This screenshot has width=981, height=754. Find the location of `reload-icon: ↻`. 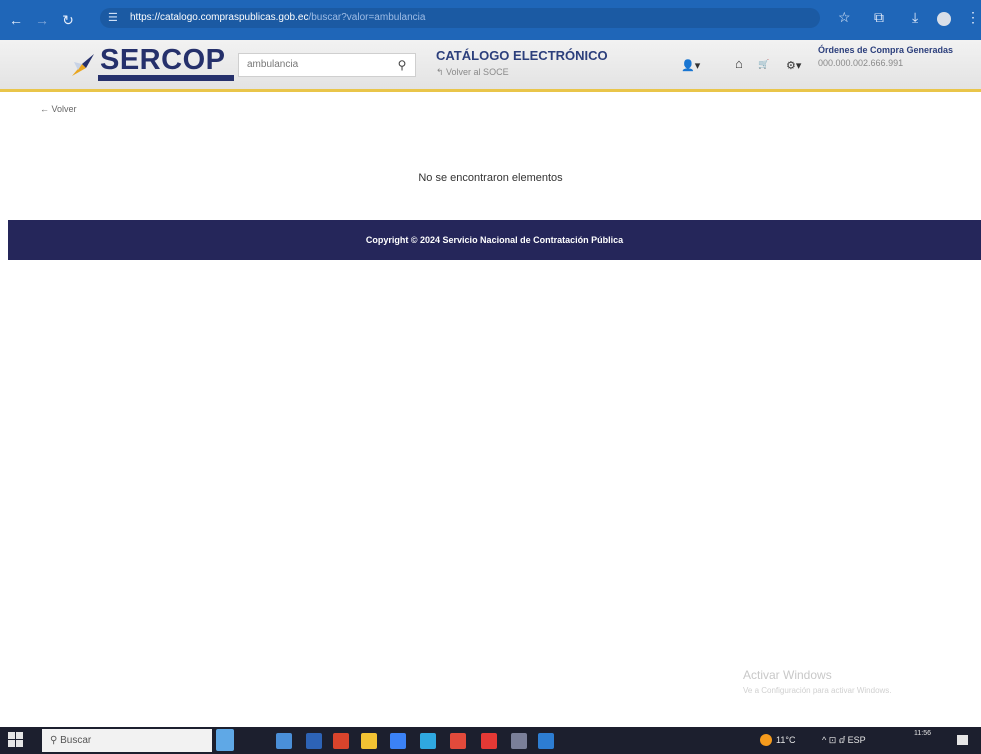

reload-icon: ↻ is located at coordinates (68, 20).